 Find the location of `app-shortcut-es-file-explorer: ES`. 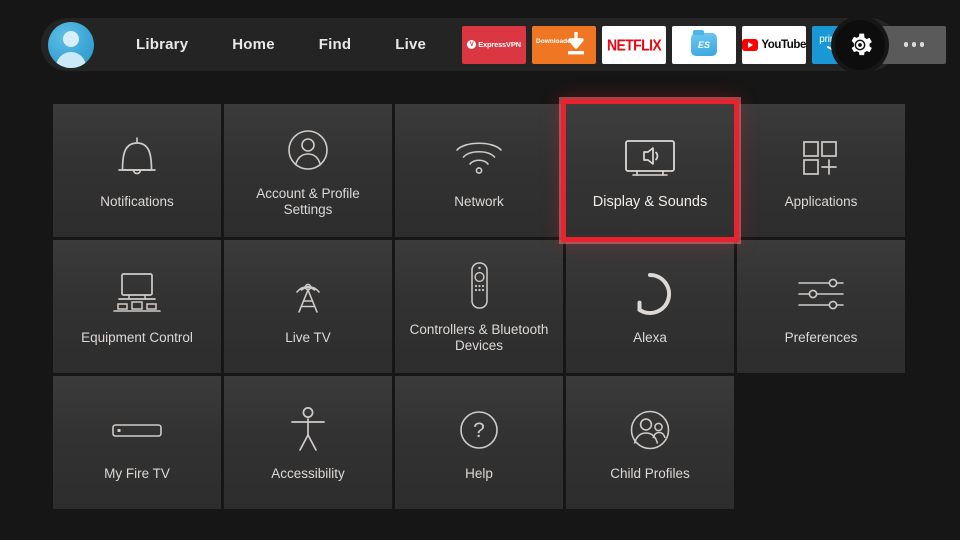

app-shortcut-es-file-explorer: ES is located at coordinates (704, 44).